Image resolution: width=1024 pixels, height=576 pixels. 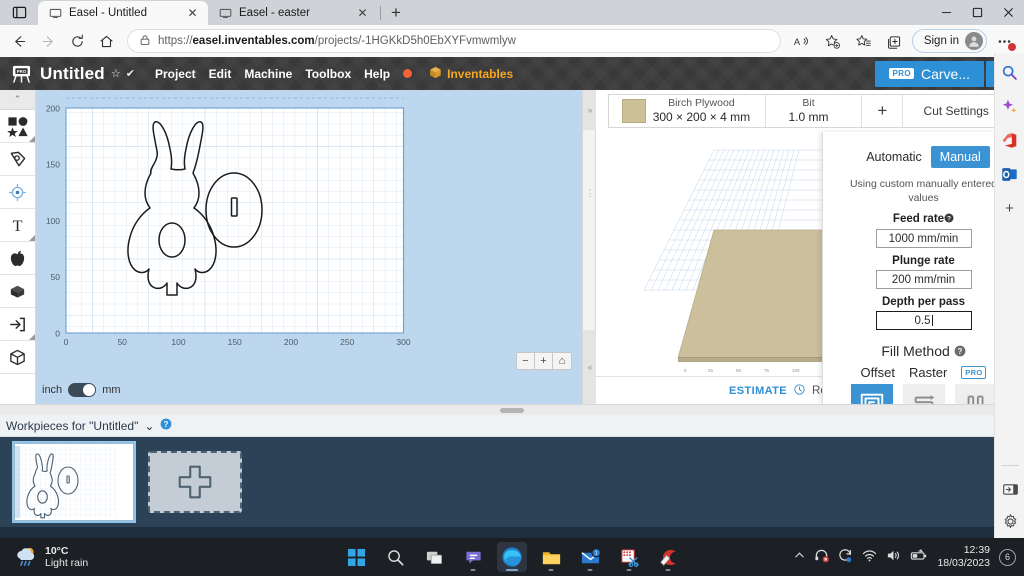 I want to click on add-bit-button: +, so click(x=883, y=111).